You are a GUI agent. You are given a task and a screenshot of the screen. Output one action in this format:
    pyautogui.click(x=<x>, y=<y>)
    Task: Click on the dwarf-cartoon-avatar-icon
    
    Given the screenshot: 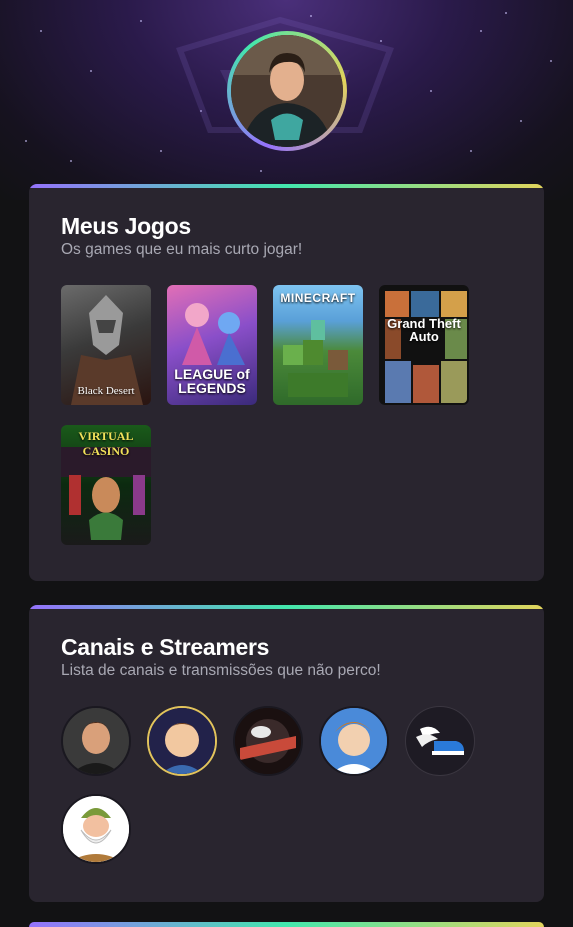 What is the action you would take?
    pyautogui.click(x=96, y=829)
    